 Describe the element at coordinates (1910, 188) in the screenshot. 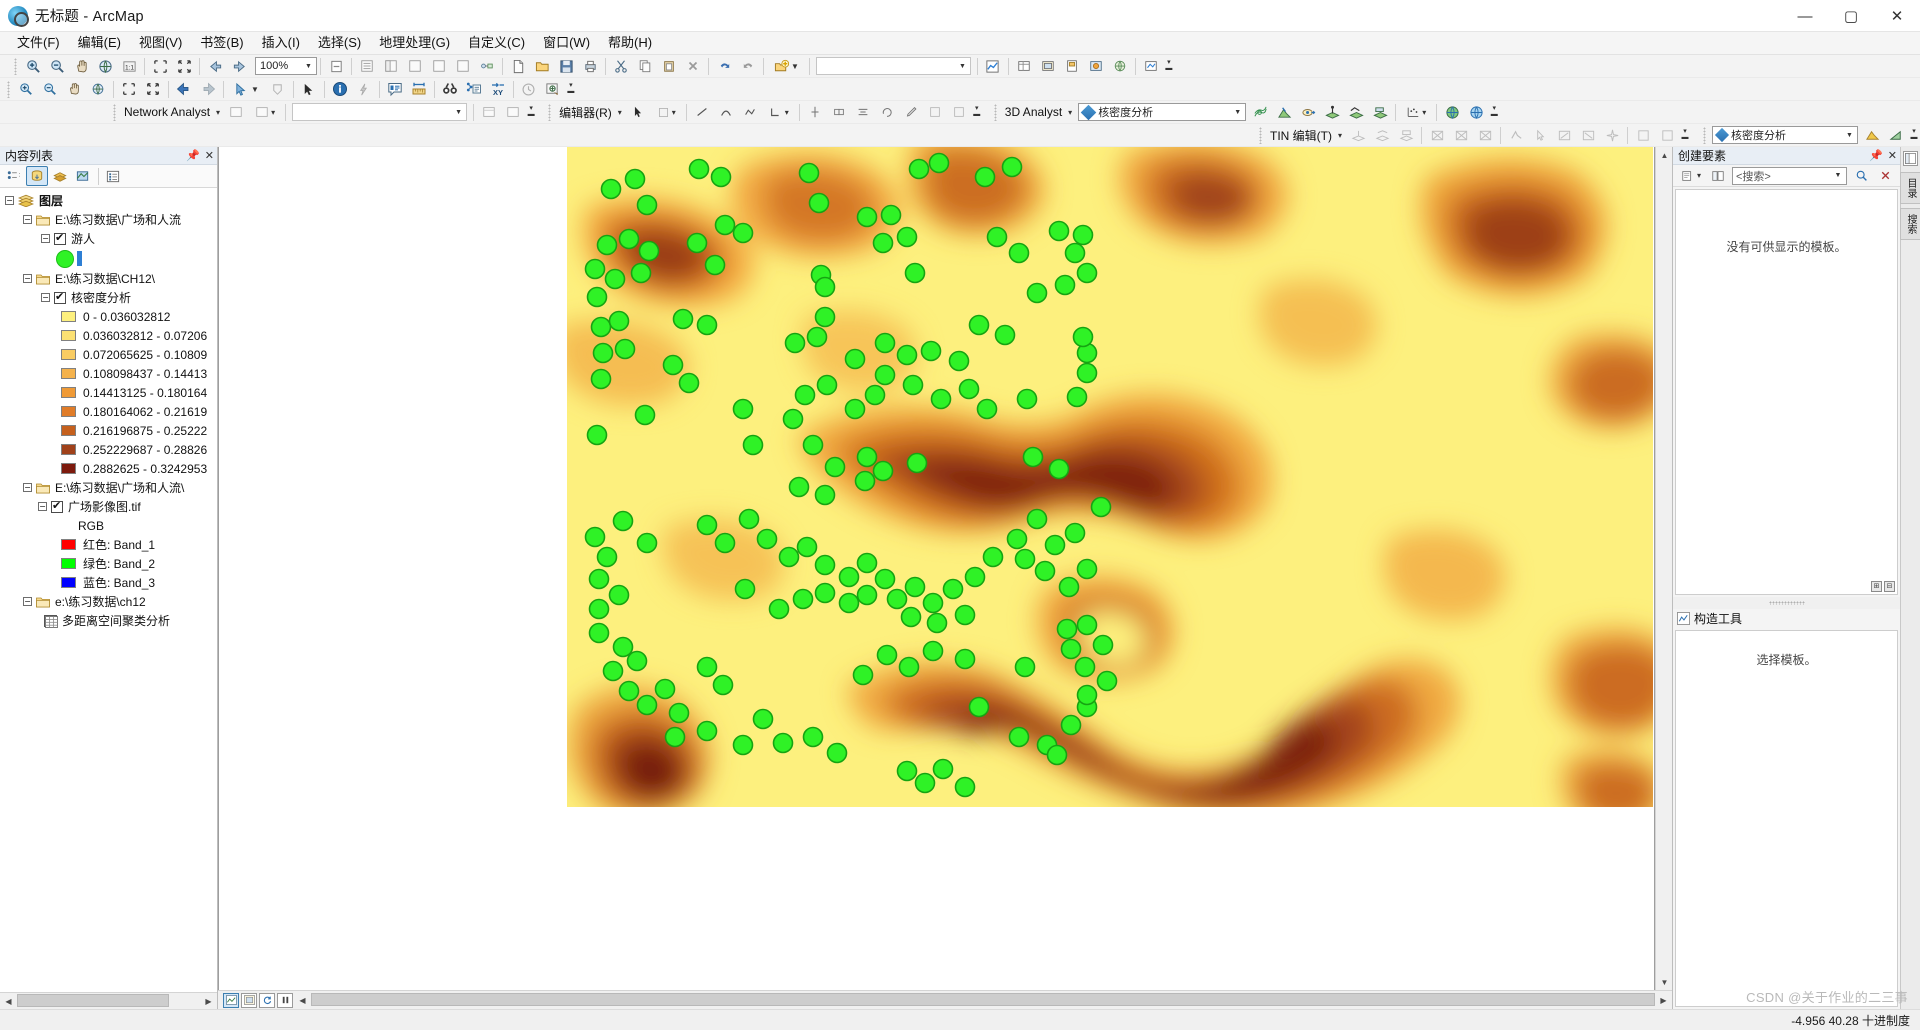

I see `vtab-catalog: 目录` at that location.